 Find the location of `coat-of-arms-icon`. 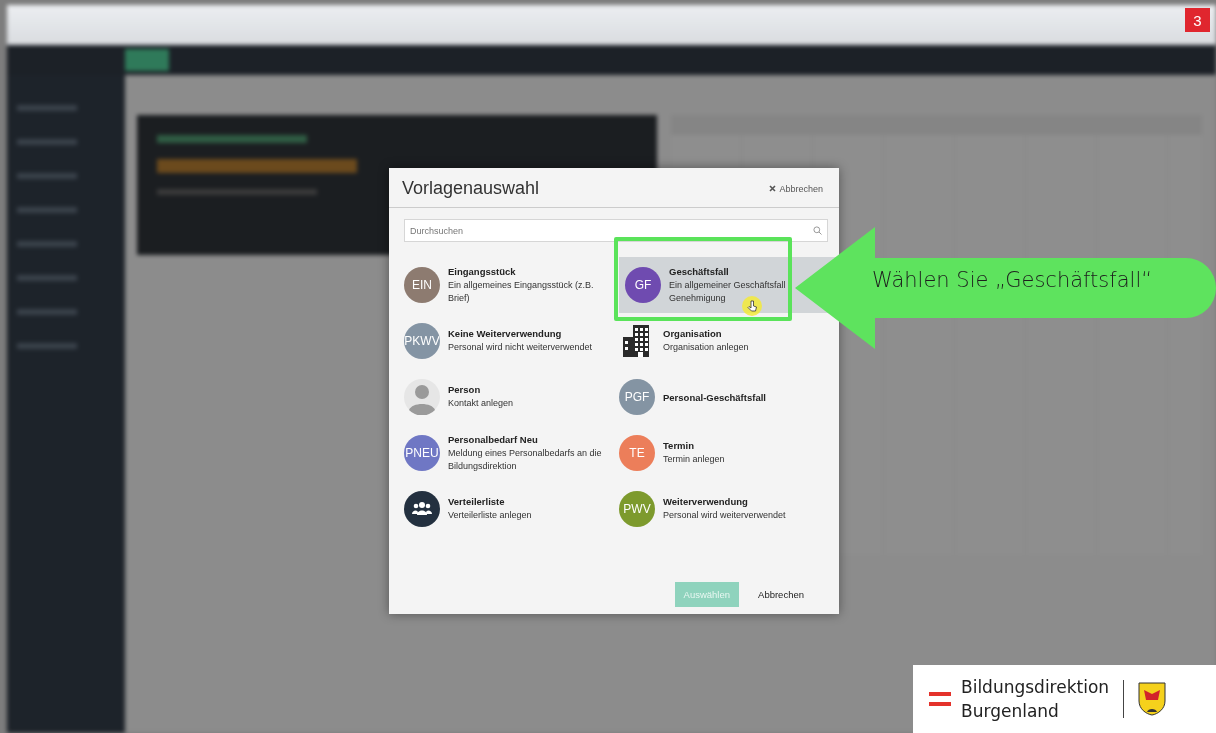

coat-of-arms-icon is located at coordinates (1152, 699).